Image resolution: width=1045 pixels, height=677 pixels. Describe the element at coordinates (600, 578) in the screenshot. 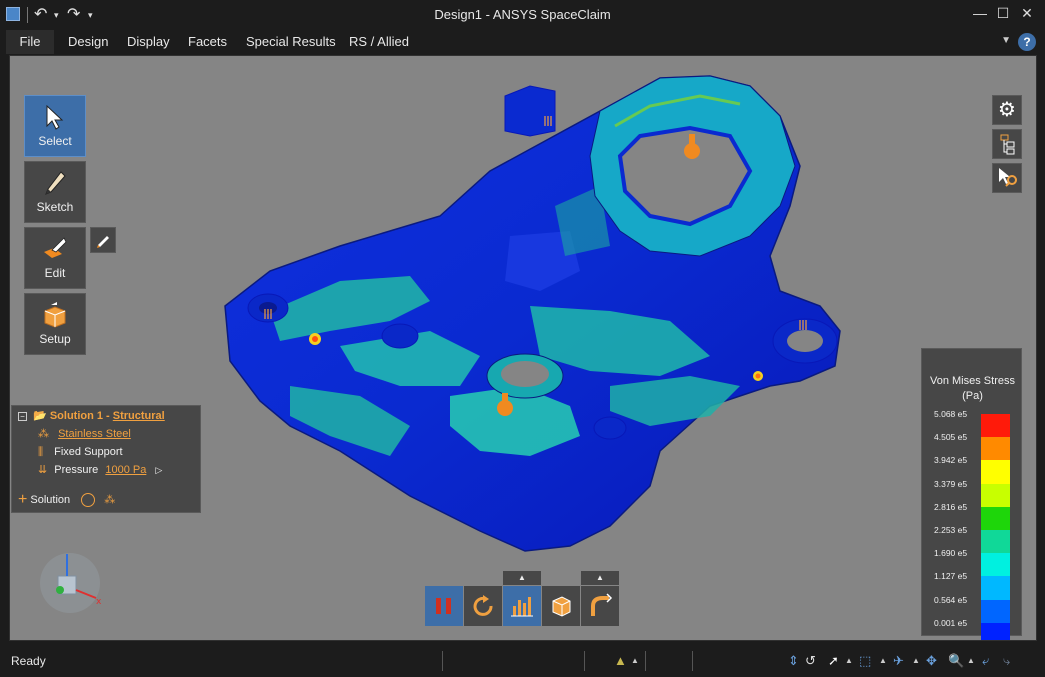

I see `probe-dropdown-arrow: ▲` at that location.